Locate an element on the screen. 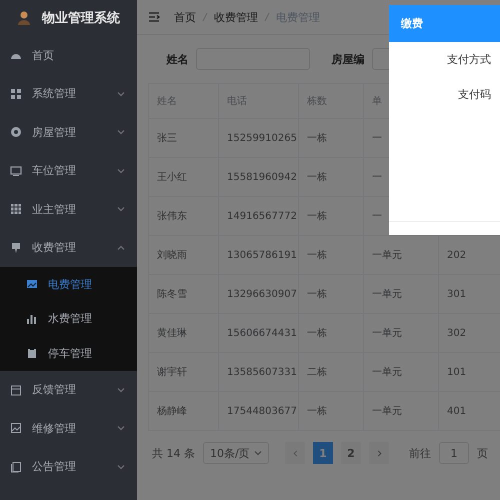 The width and height of the screenshot is (500, 500). chevron-right-icon is located at coordinates (379, 453).